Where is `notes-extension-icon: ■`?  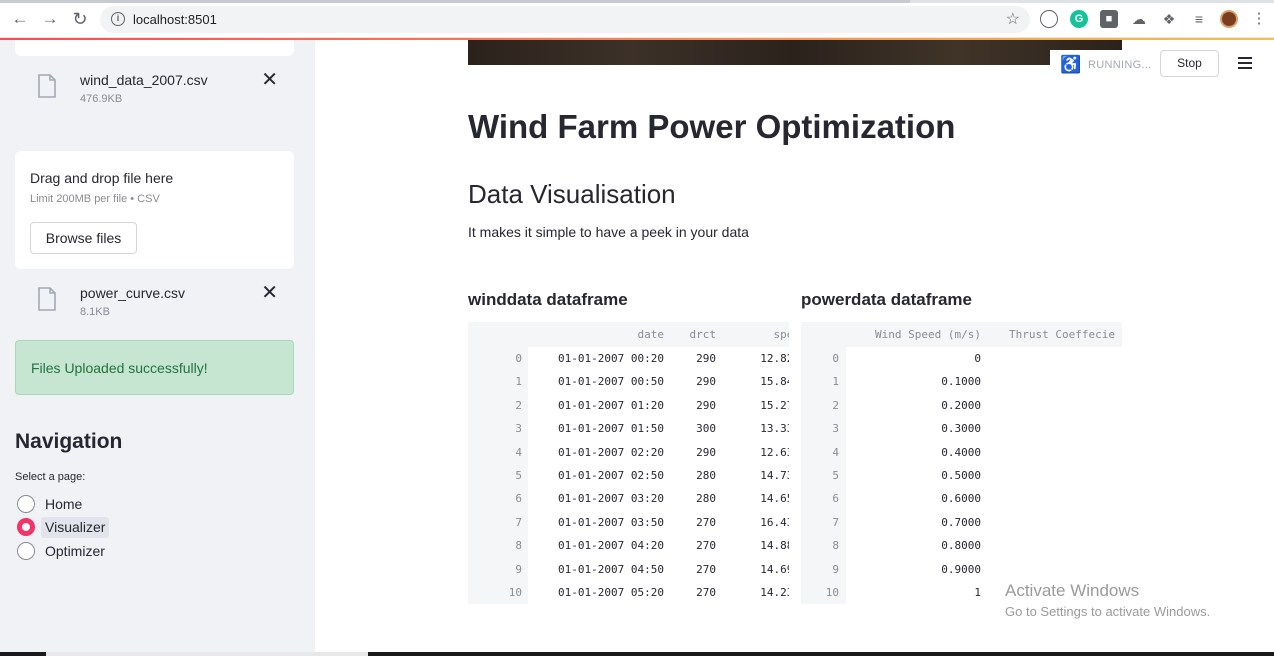
notes-extension-icon: ■ is located at coordinates (1109, 19).